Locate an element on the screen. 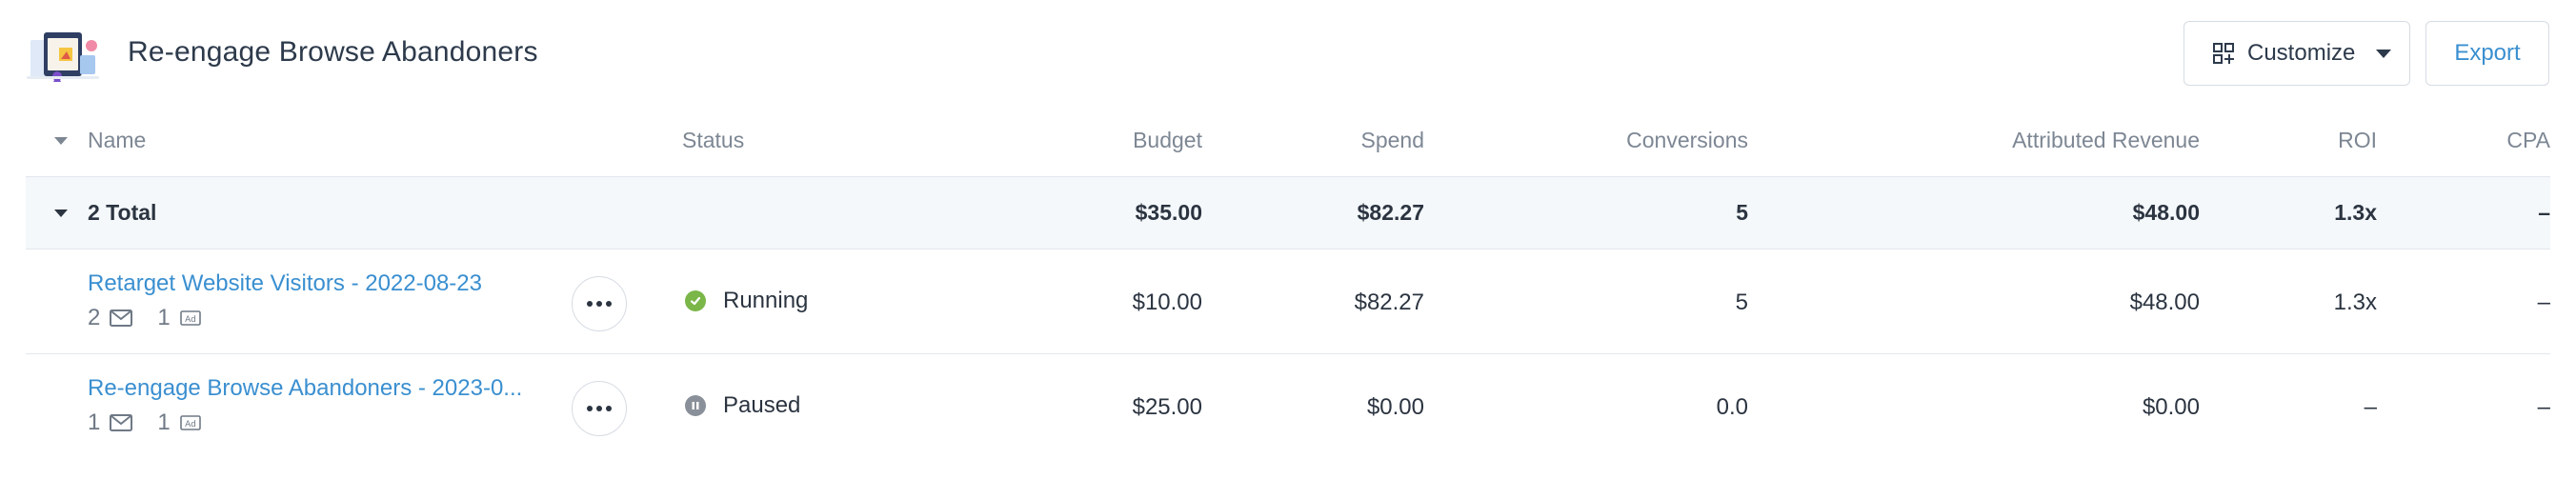 Image resolution: width=2576 pixels, height=499 pixels. budget-value: $10.00 is located at coordinates (1167, 302).